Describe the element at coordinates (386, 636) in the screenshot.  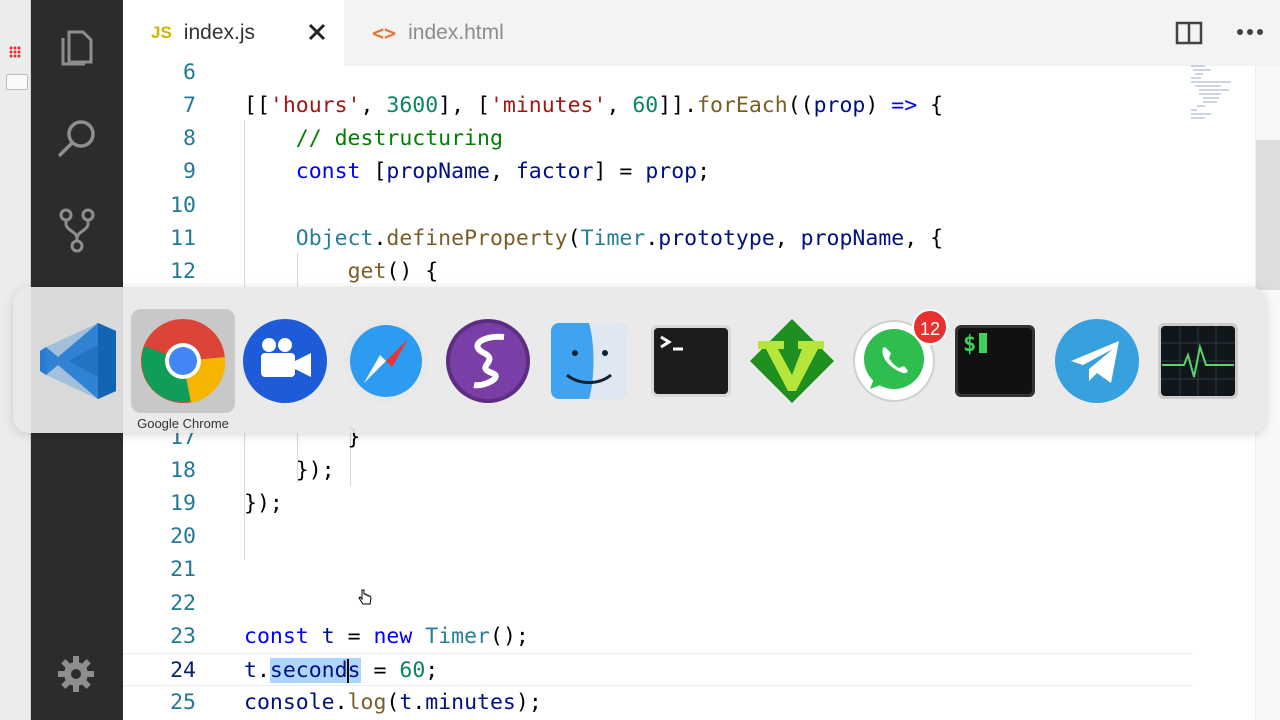
I see `code-text: const t = new Timer();` at that location.